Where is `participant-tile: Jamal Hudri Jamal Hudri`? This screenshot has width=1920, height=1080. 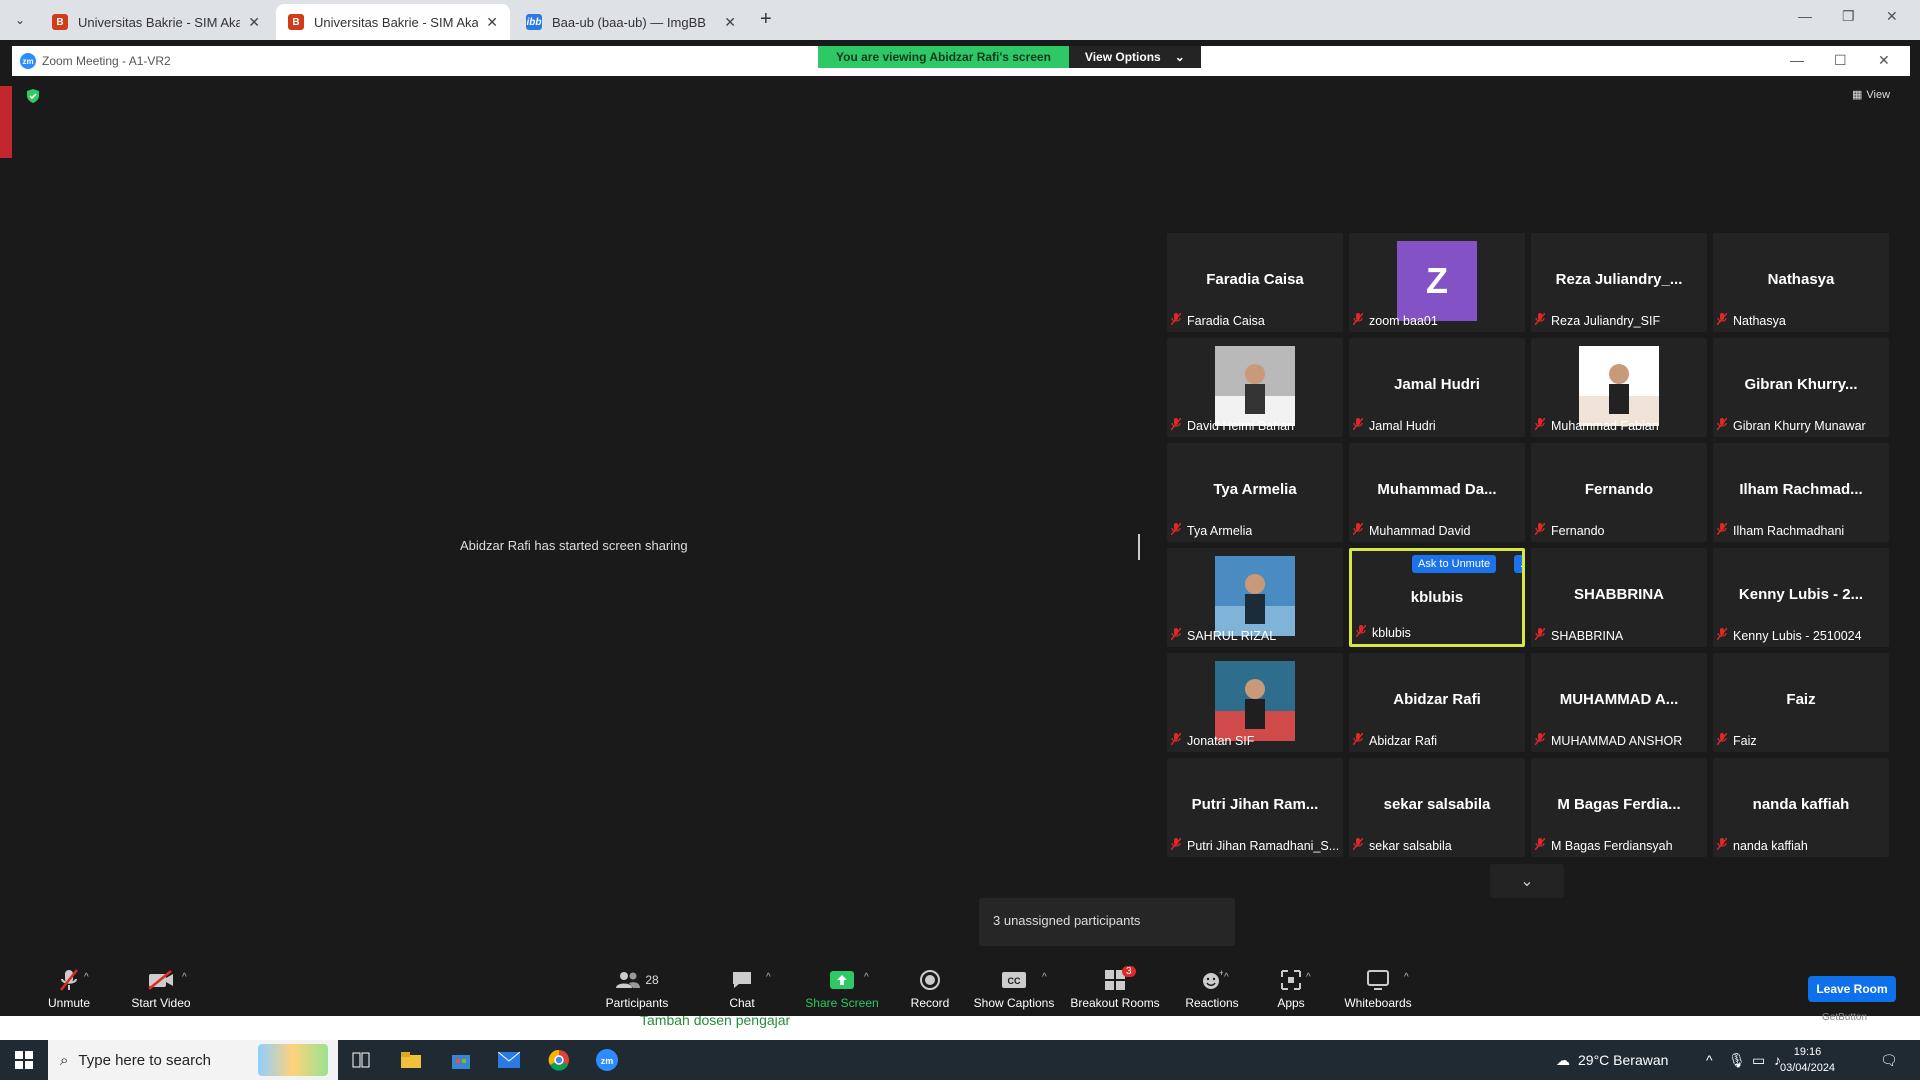
participant-tile: Jamal Hudri Jamal Hudri is located at coordinates (1437, 387).